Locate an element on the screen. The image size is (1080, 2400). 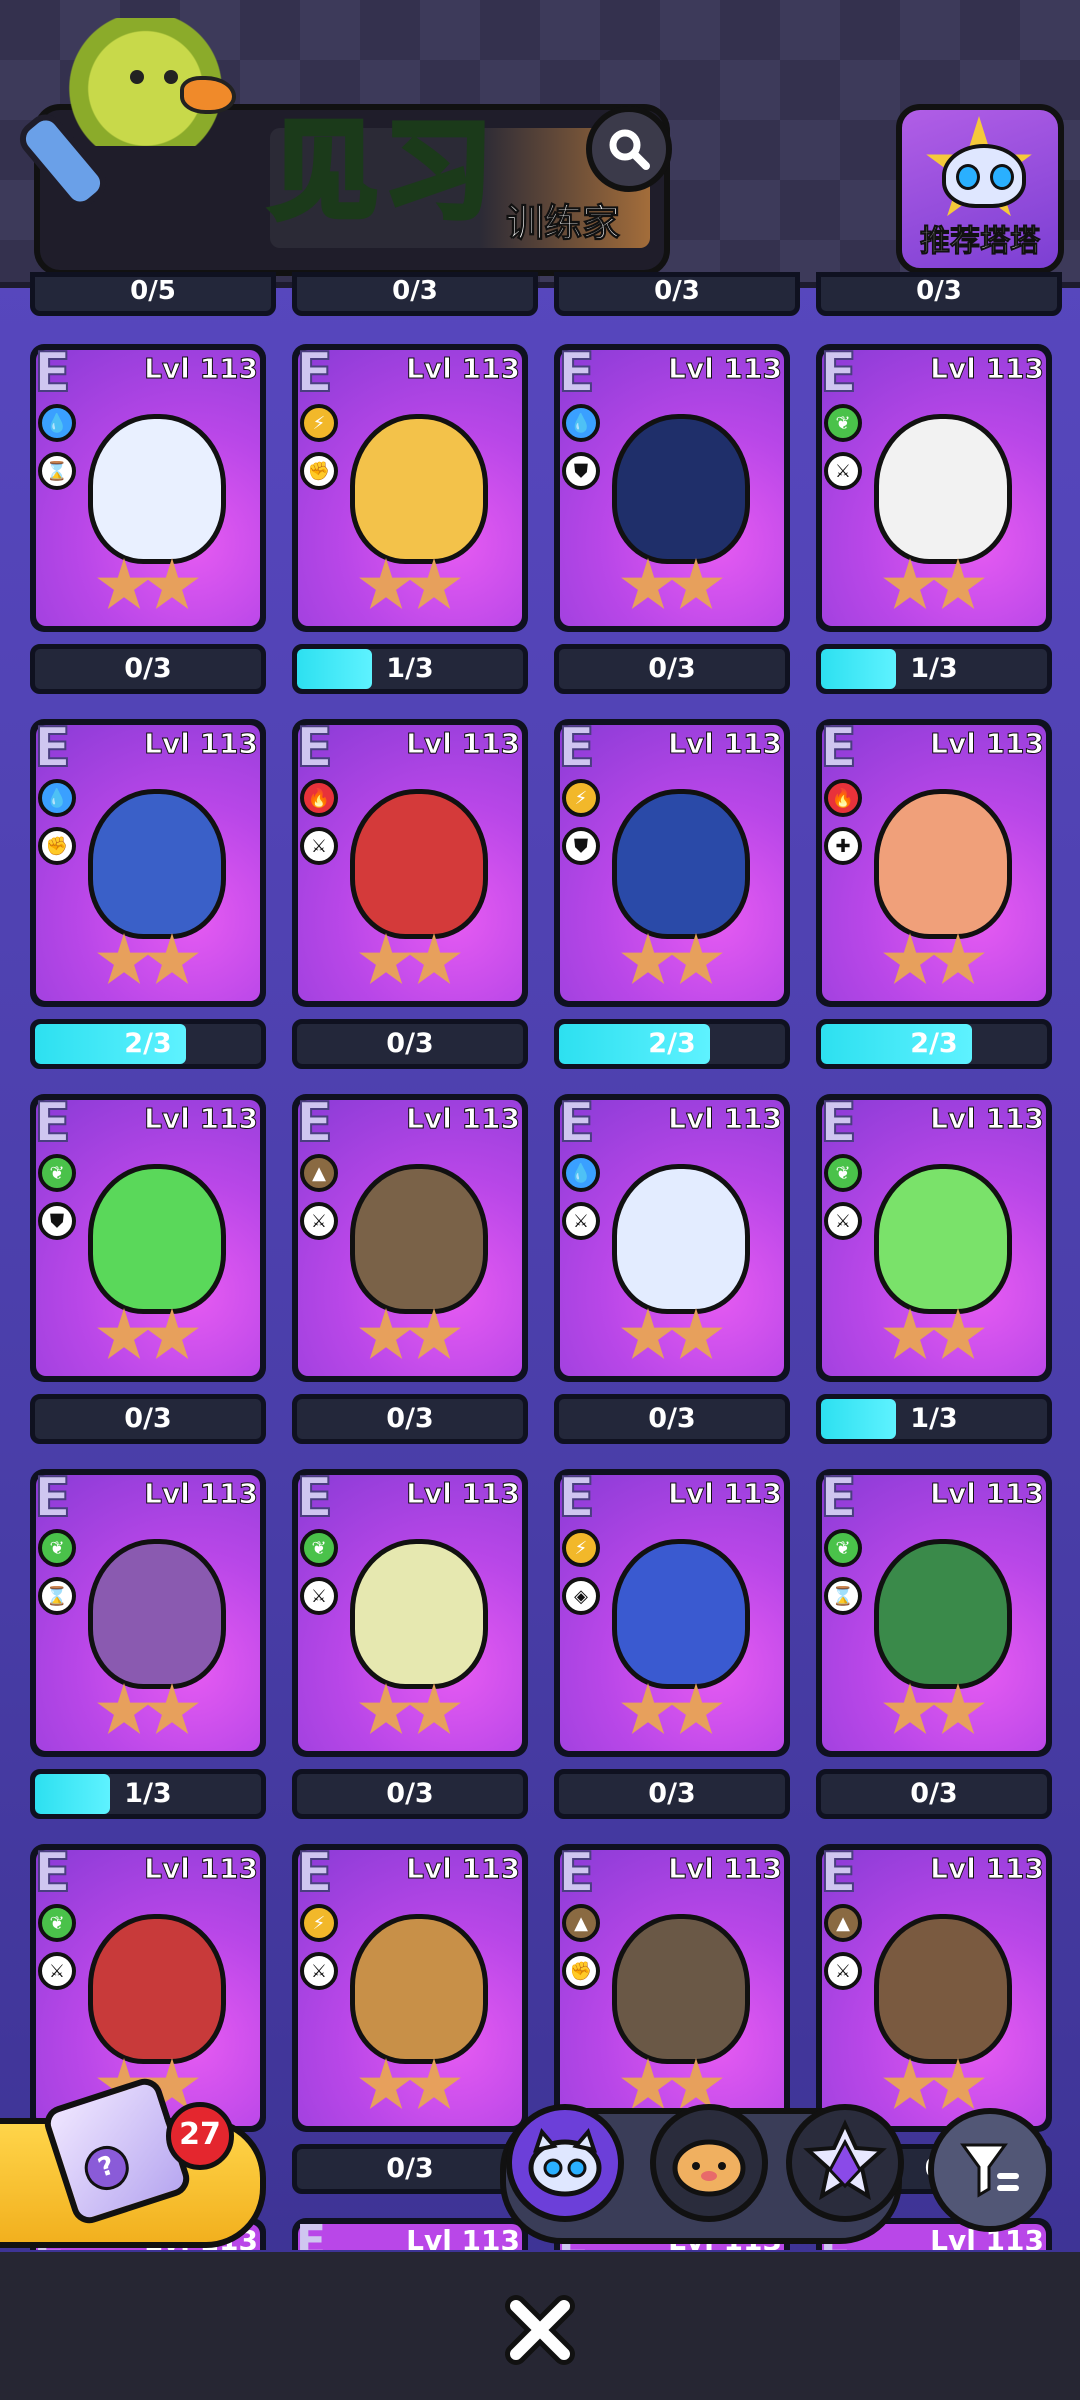
recommend-pet-button: 推荐塔塔 is located at coordinates (980, 189).